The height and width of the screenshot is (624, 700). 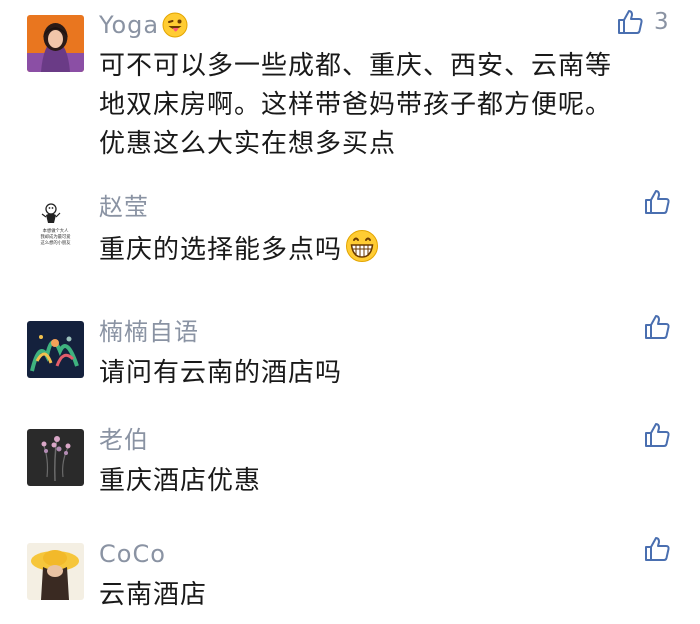 I want to click on commenter-name: 楠楠自语, so click(x=149, y=332).